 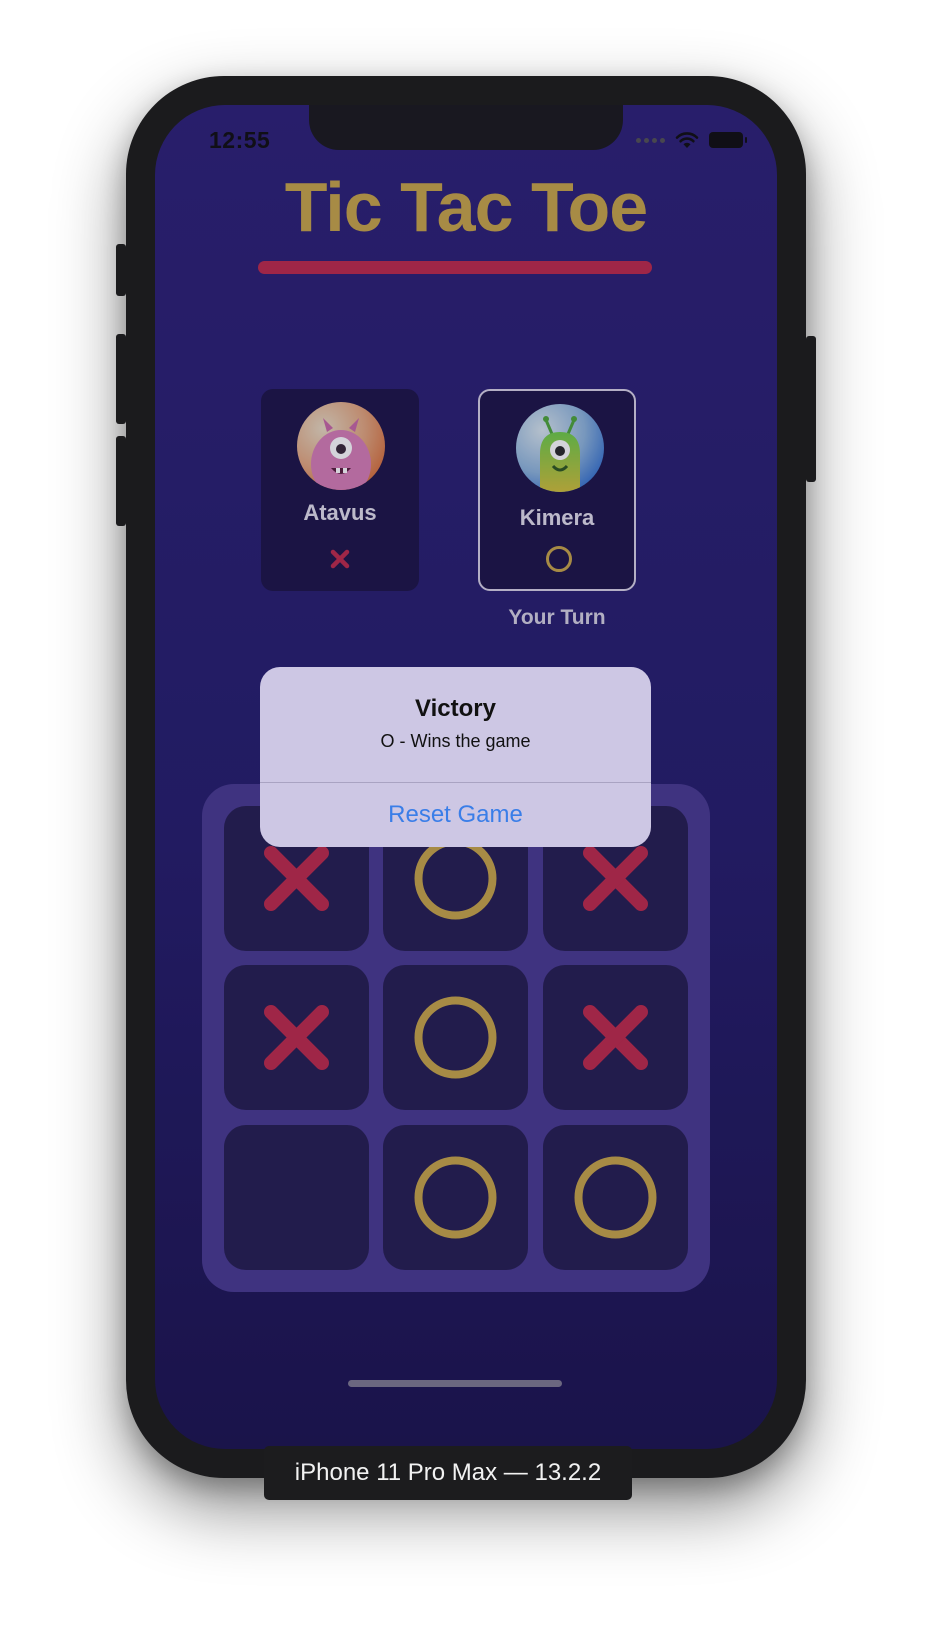 I want to click on alert-message: O - Wins the game, so click(x=455, y=741).